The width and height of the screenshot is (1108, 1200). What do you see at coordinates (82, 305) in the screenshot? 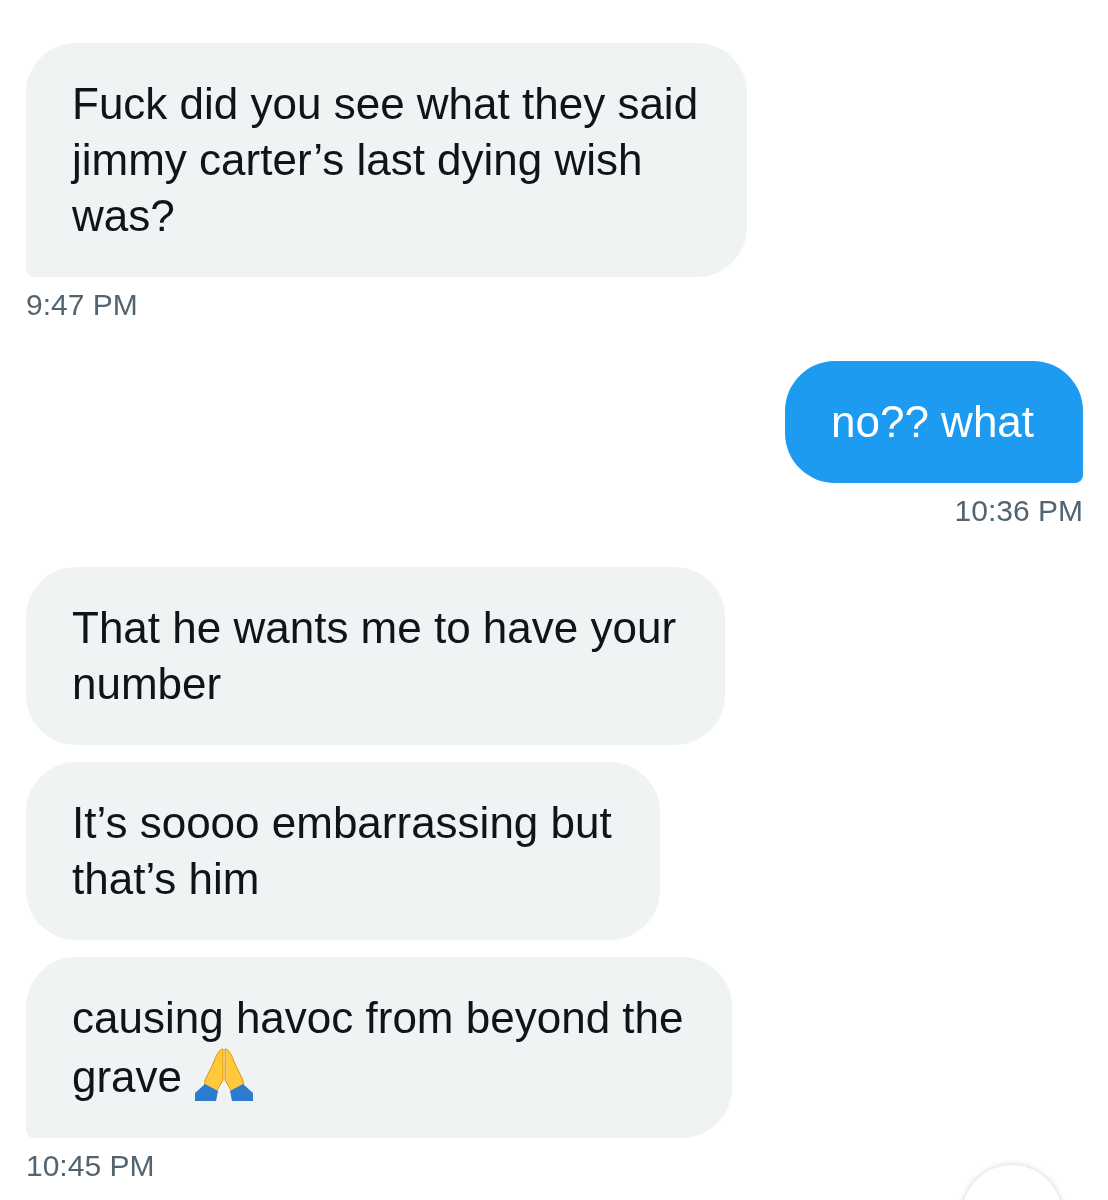
I see `timestamp: 9:47 PM` at bounding box center [82, 305].